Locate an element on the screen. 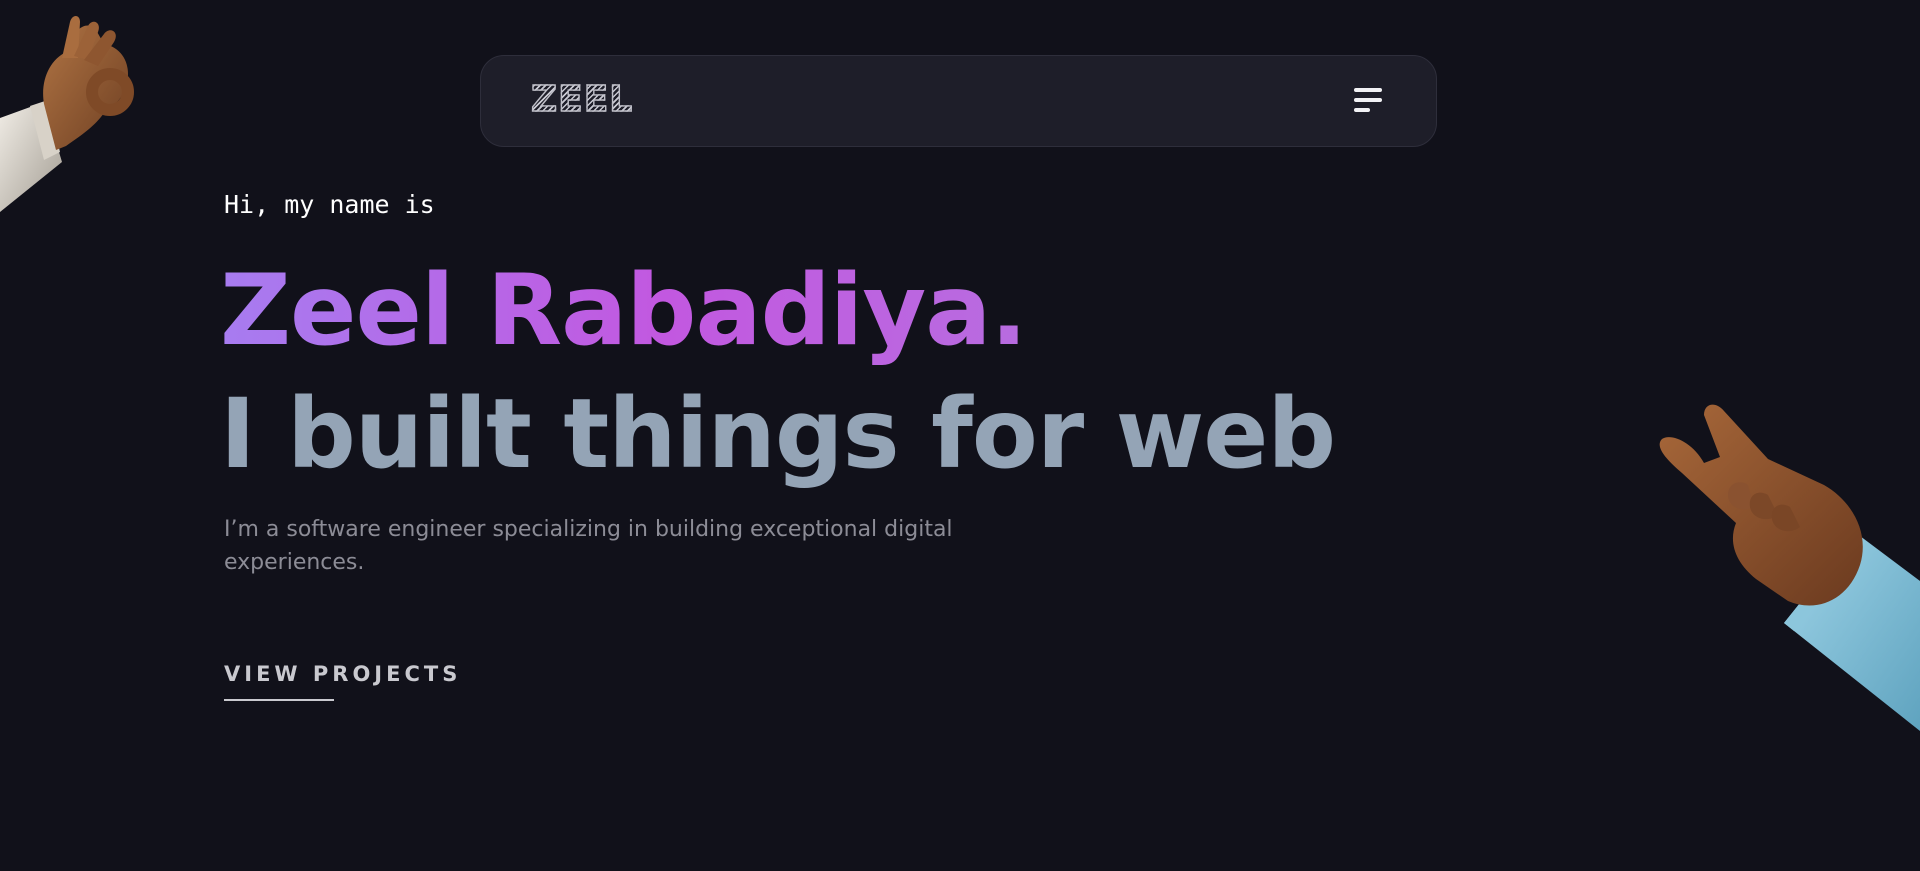 This screenshot has height=871, width=1920. cta-underline is located at coordinates (279, 700).